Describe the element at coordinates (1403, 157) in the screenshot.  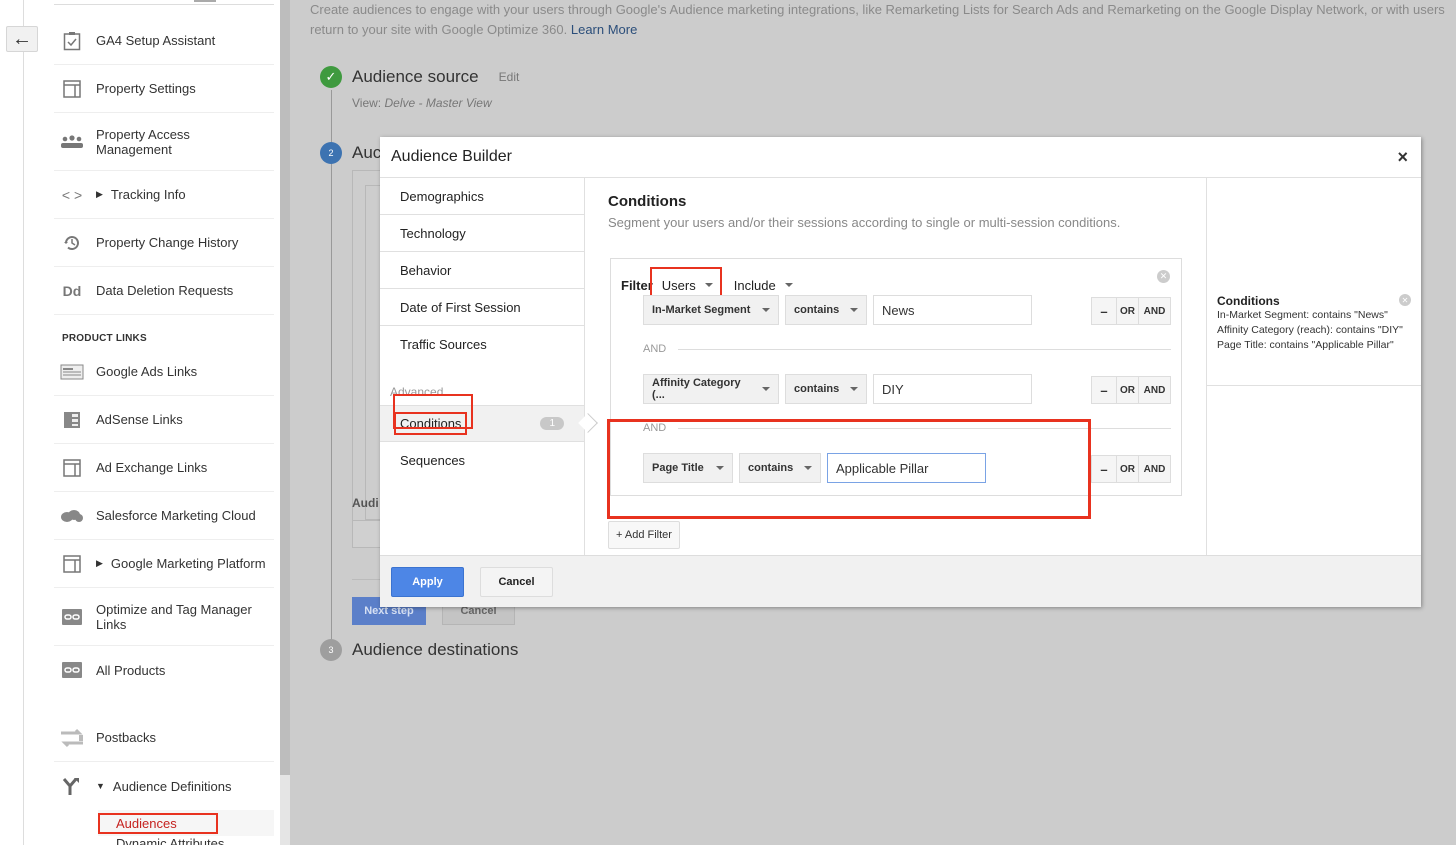
I see `close-icon: ×` at that location.